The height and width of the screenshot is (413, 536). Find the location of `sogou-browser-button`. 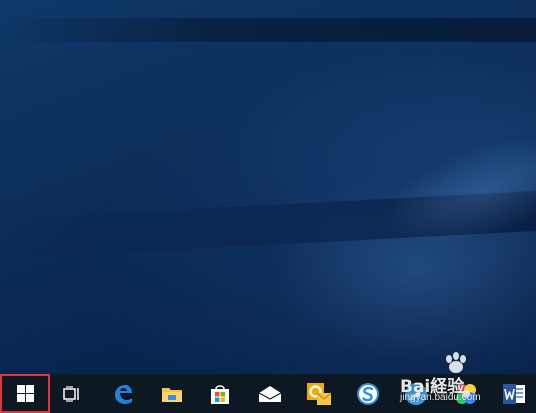

sogou-browser-button is located at coordinates (368, 393).